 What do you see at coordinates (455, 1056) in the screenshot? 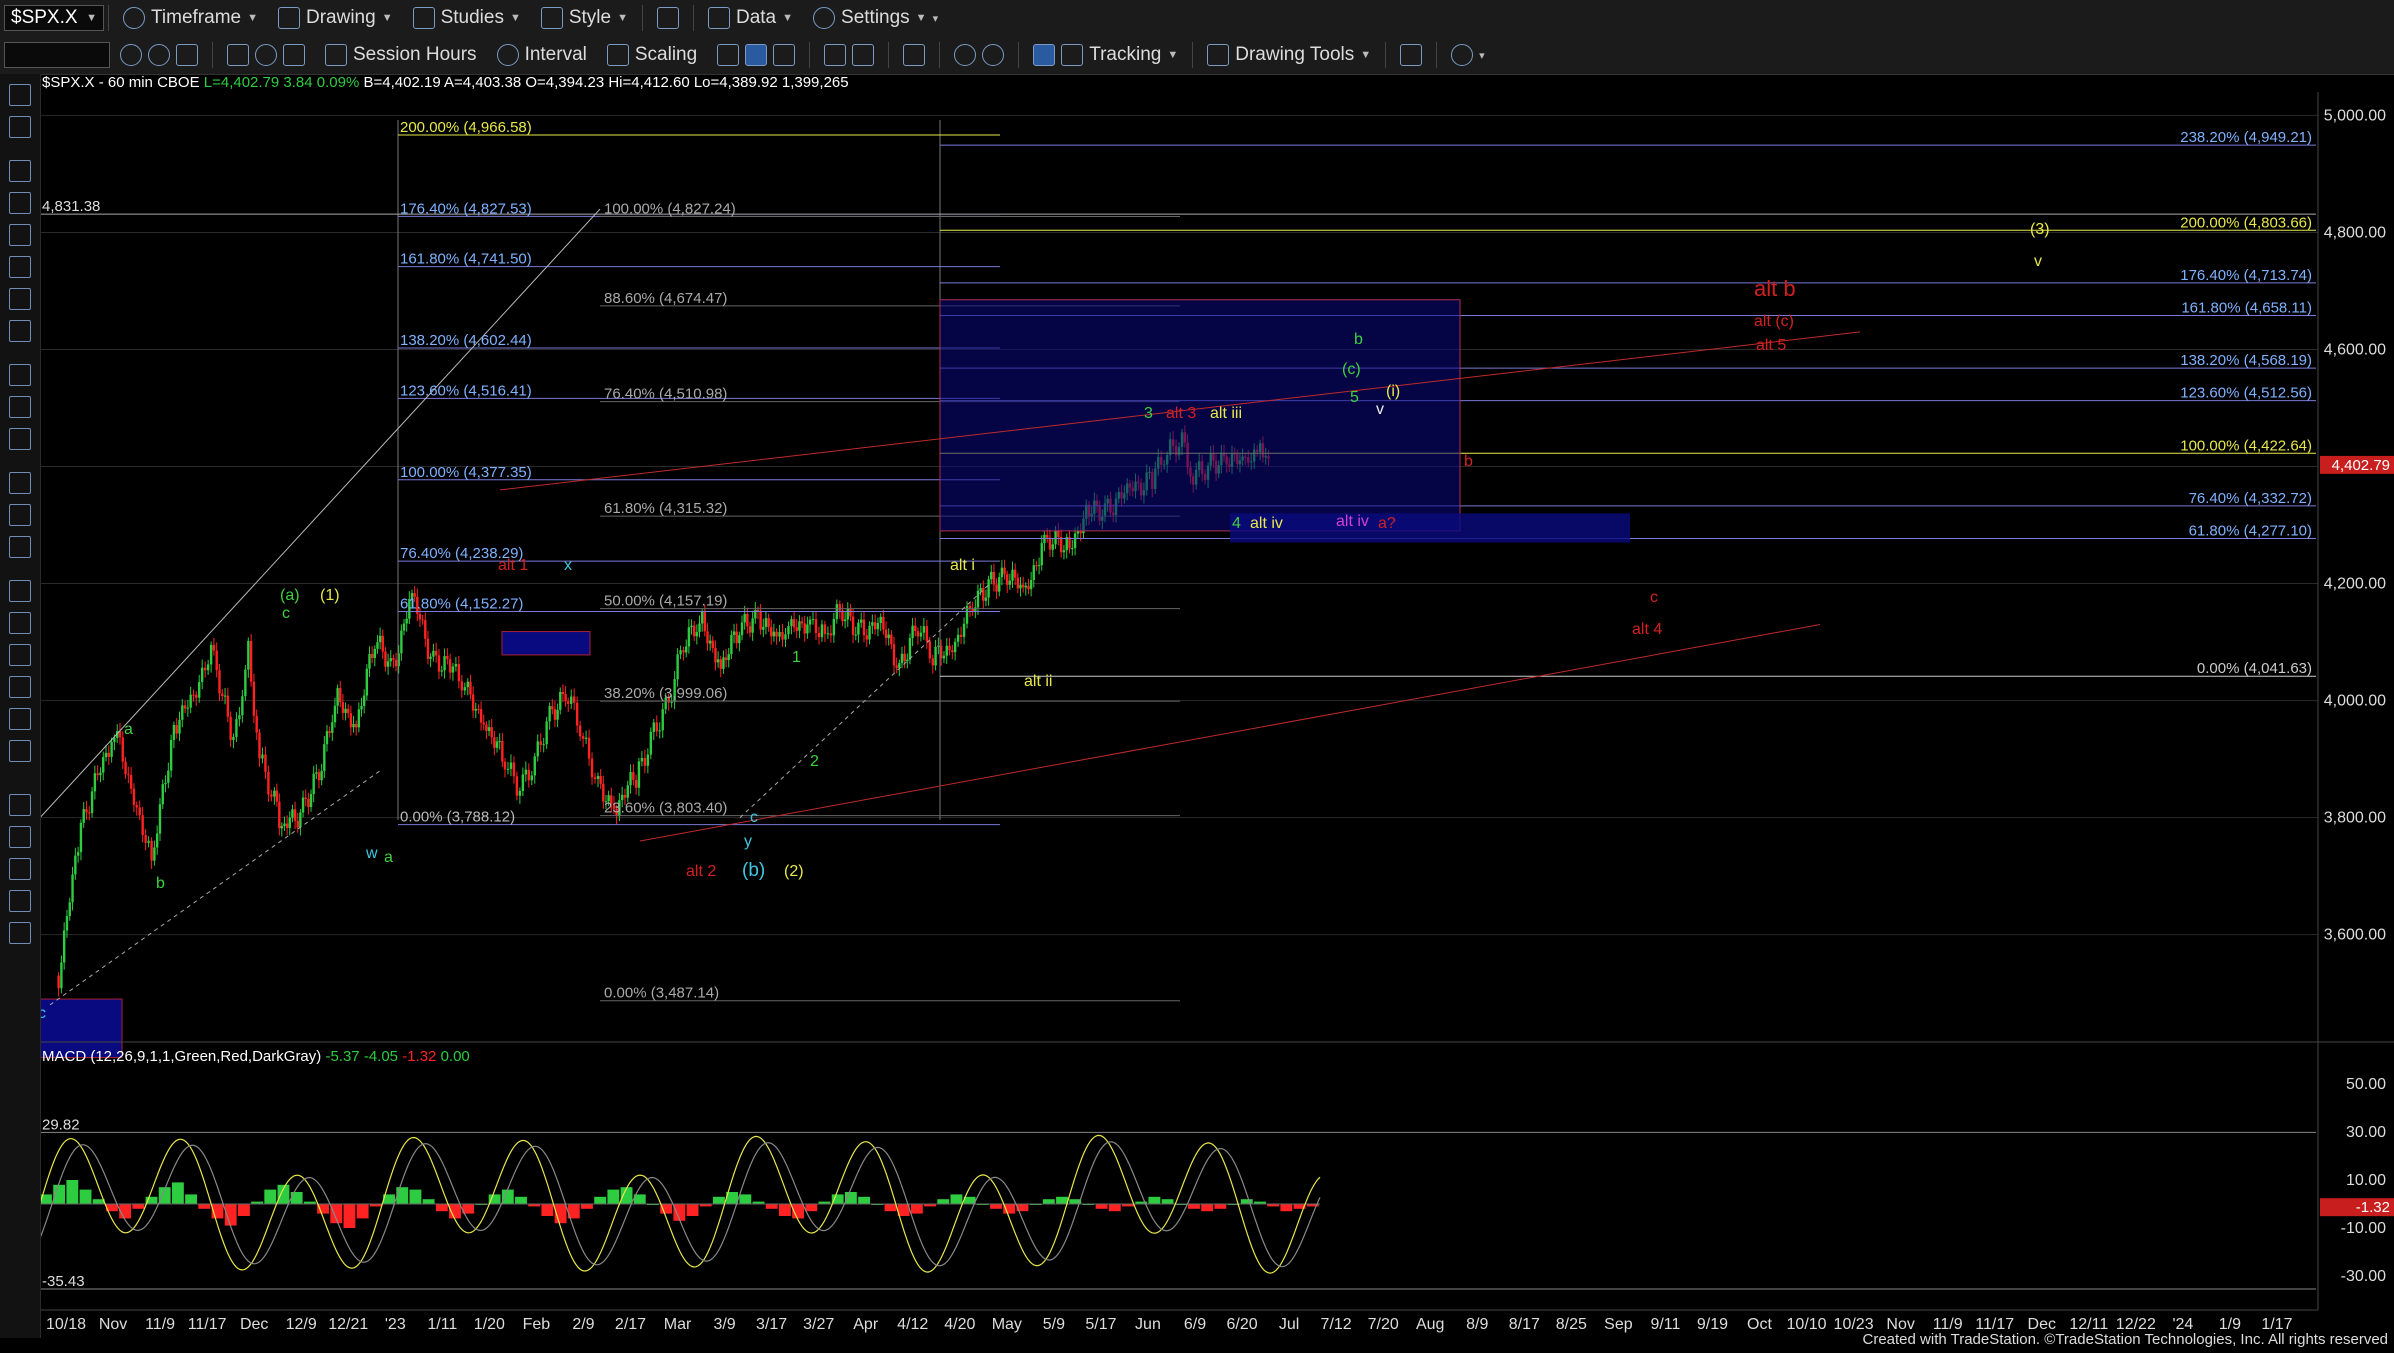
I see `macd-value-4: 0.00` at bounding box center [455, 1056].